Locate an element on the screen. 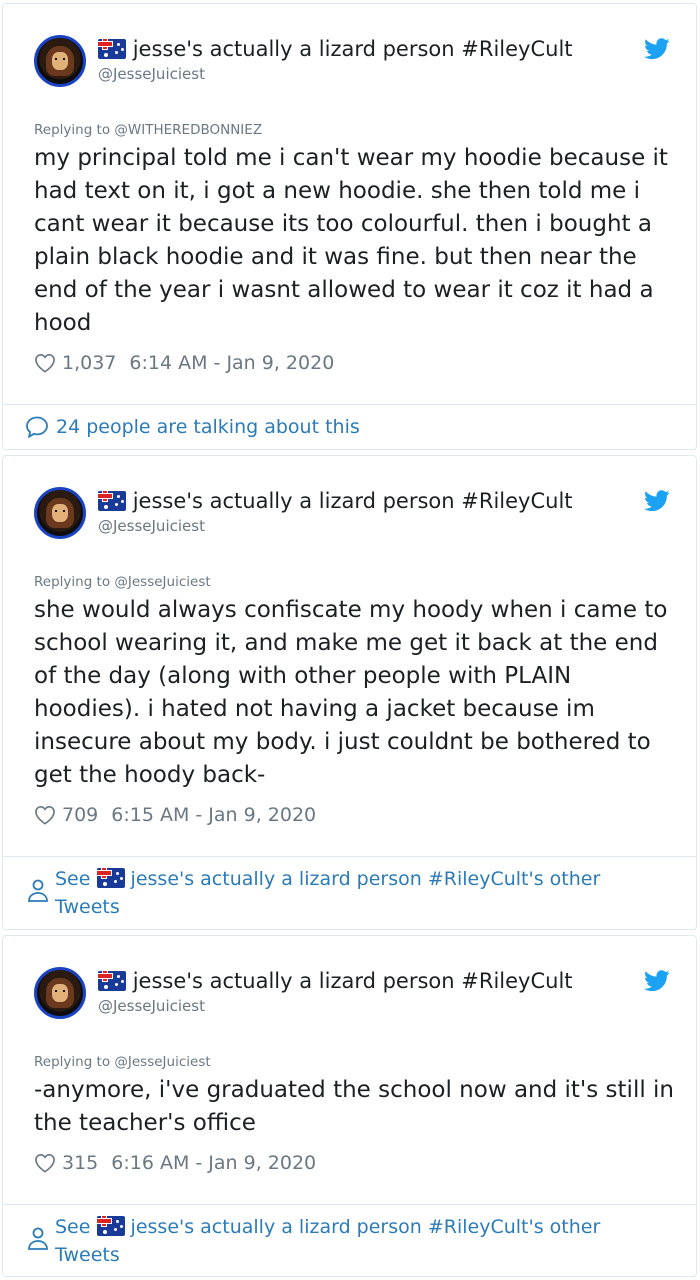 The image size is (700, 1280). timestamp: 6:16 AM - Jan 9, 2020 is located at coordinates (213, 1163).